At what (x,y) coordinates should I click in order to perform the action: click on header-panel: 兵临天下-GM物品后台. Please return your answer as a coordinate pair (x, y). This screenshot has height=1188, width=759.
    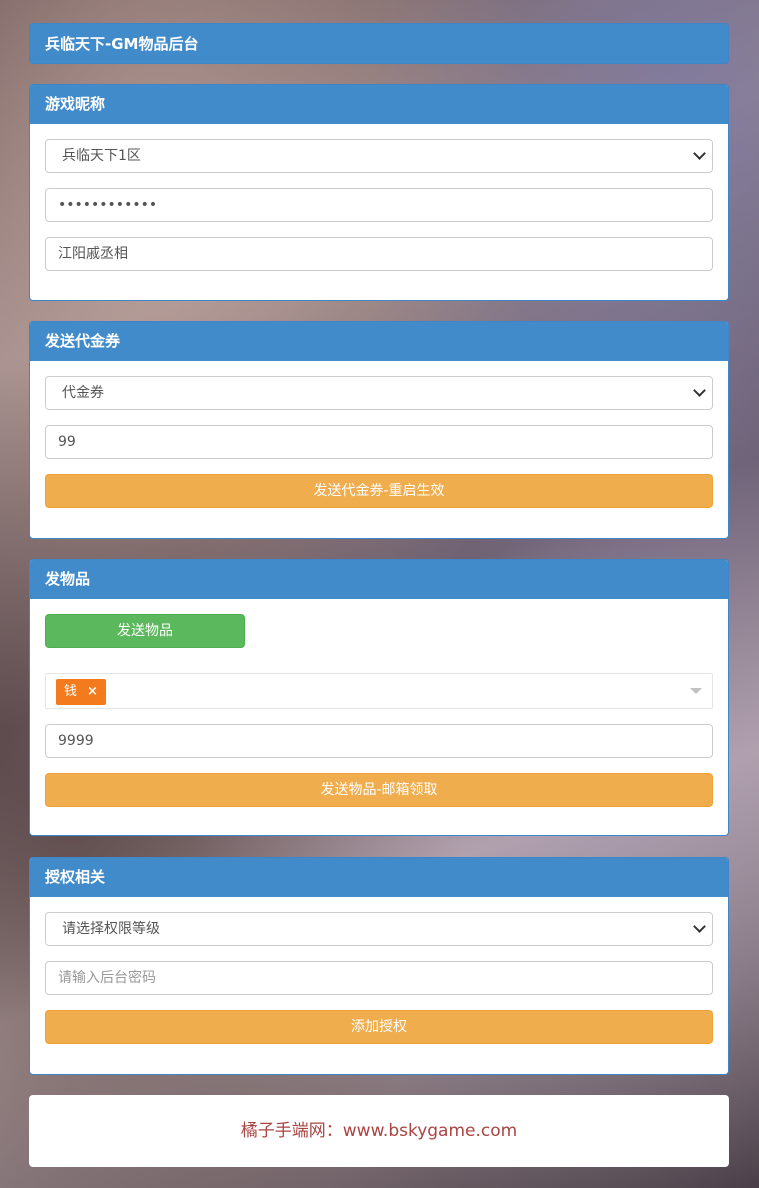
    Looking at the image, I should click on (379, 43).